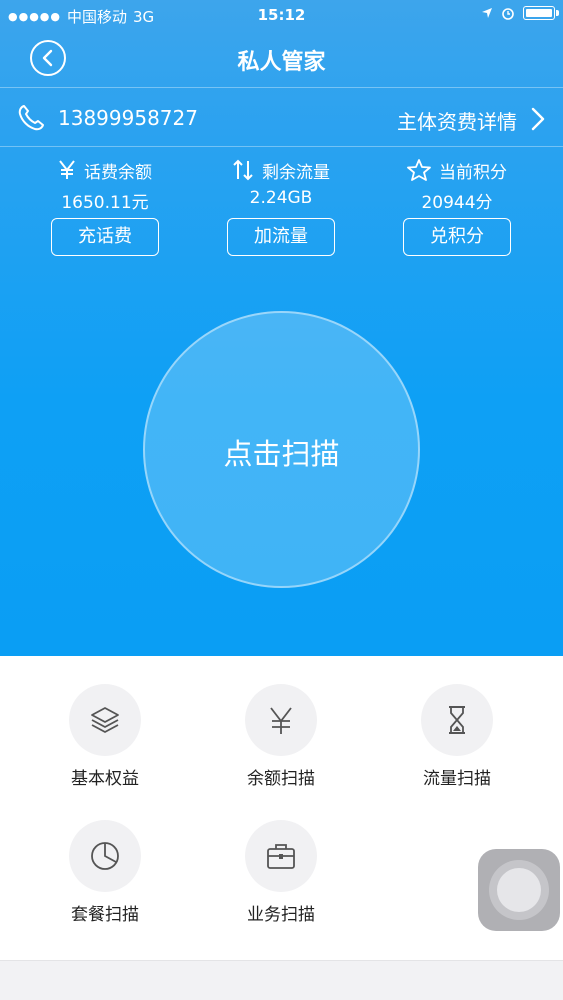 Image resolution: width=563 pixels, height=1000 pixels. I want to click on pie-chart-icon, so click(105, 856).